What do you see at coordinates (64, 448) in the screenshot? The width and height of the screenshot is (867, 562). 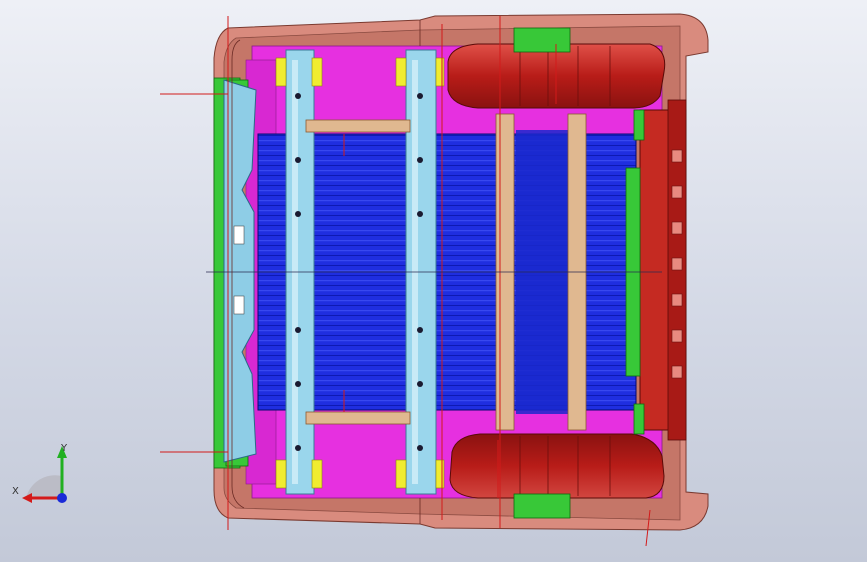 I see `y-axis-label: Y` at bounding box center [64, 448].